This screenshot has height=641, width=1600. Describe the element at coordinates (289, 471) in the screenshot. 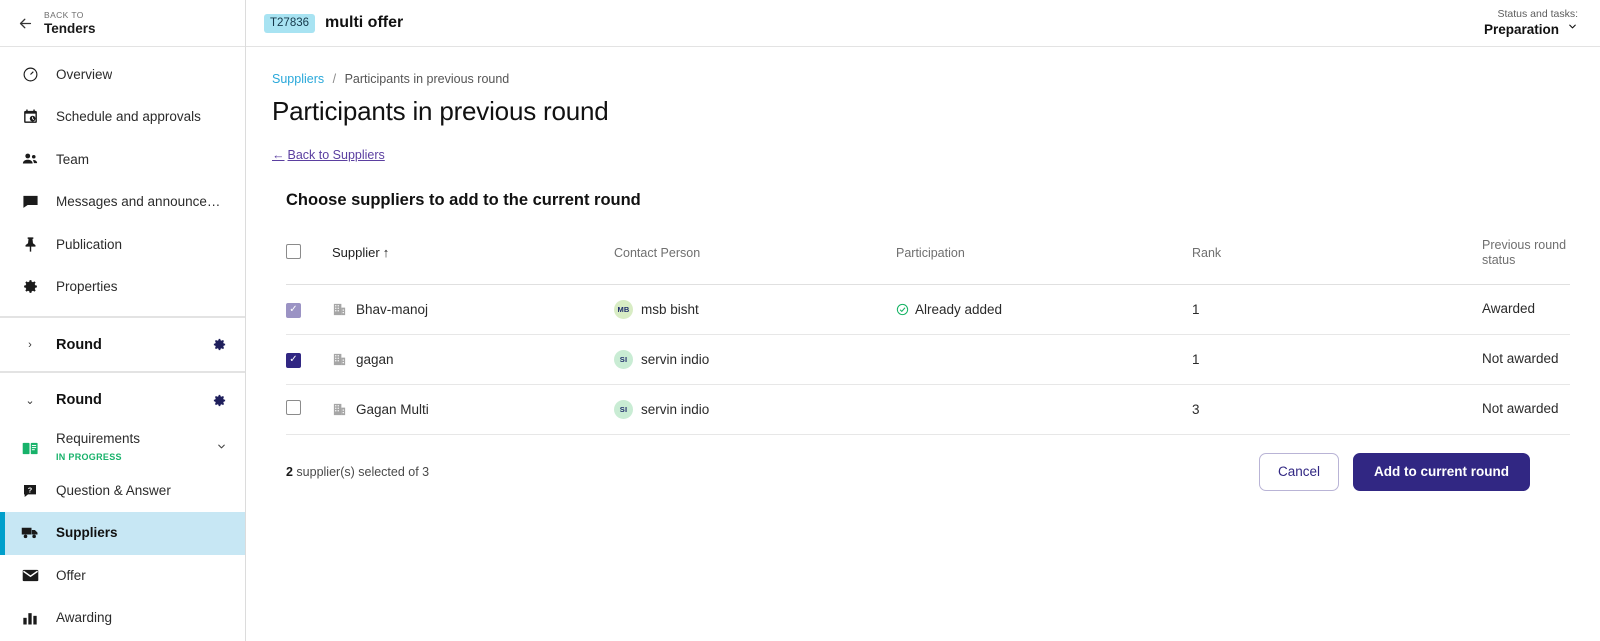

I see `selected-number: 2` at that location.